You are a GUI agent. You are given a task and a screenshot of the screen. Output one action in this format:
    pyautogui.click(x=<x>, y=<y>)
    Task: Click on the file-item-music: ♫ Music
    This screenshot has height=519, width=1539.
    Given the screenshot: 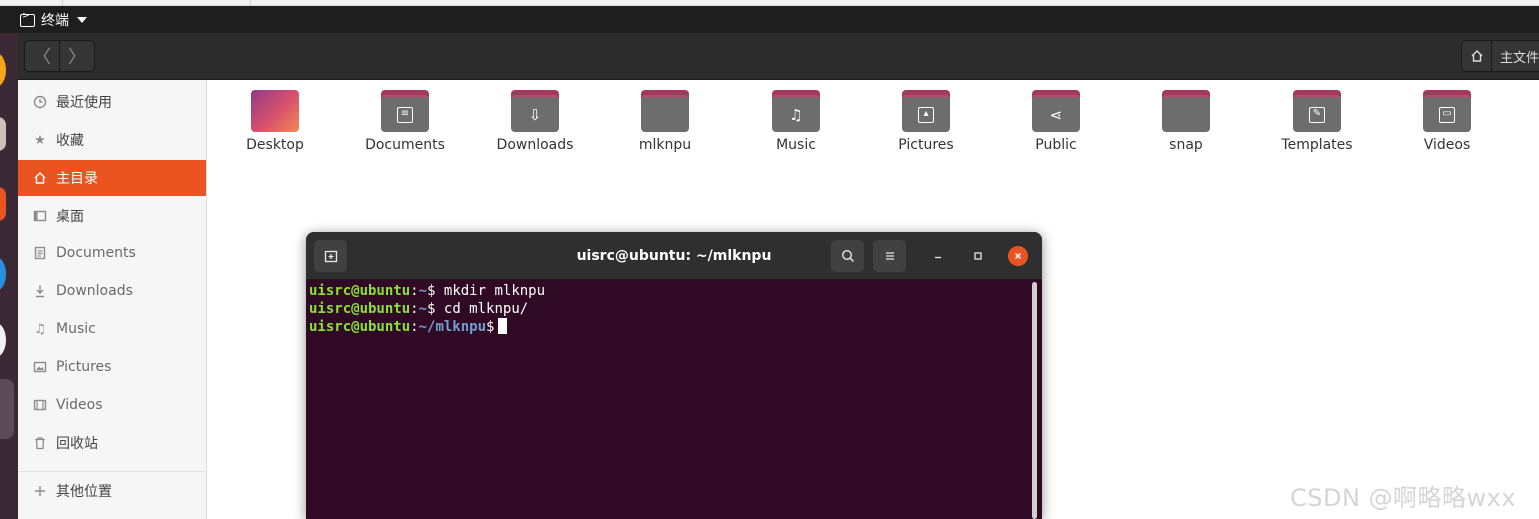 What is the action you would take?
    pyautogui.click(x=796, y=121)
    